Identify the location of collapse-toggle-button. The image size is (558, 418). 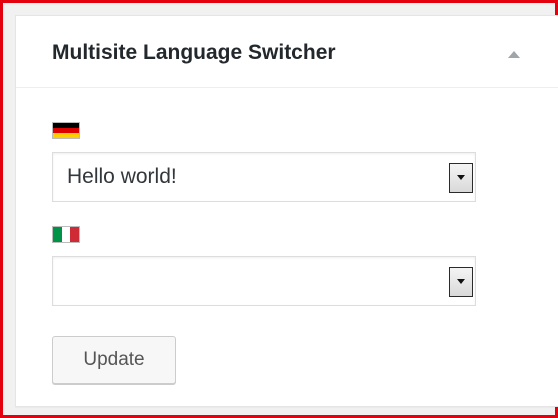
(514, 54).